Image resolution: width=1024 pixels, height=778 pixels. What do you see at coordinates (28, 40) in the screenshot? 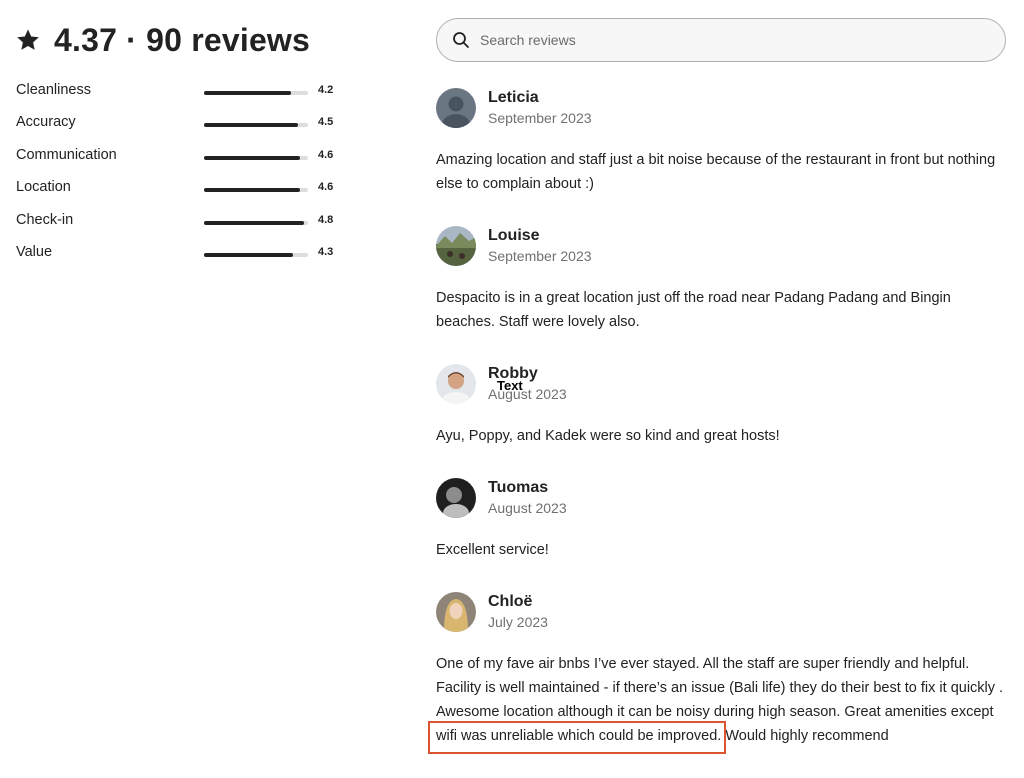
I see `star-icon` at bounding box center [28, 40].